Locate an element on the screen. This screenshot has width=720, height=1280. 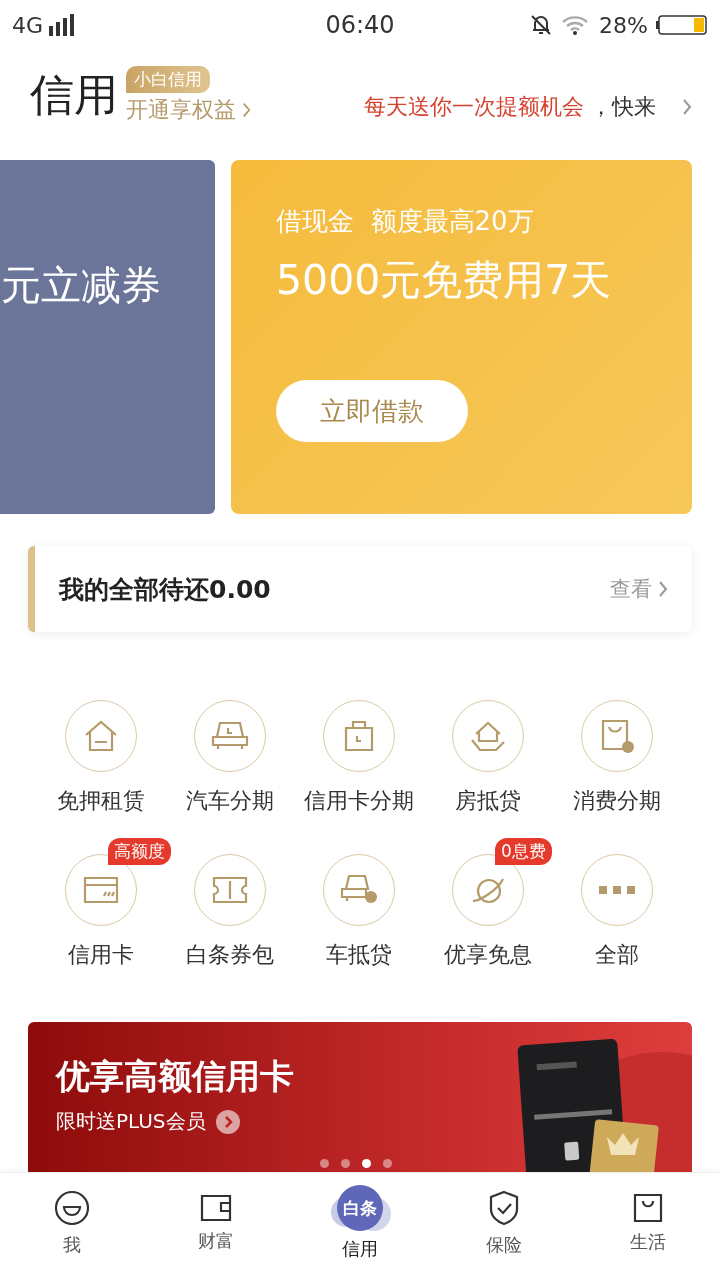
tab: 财富 is located at coordinates (216, 1223).